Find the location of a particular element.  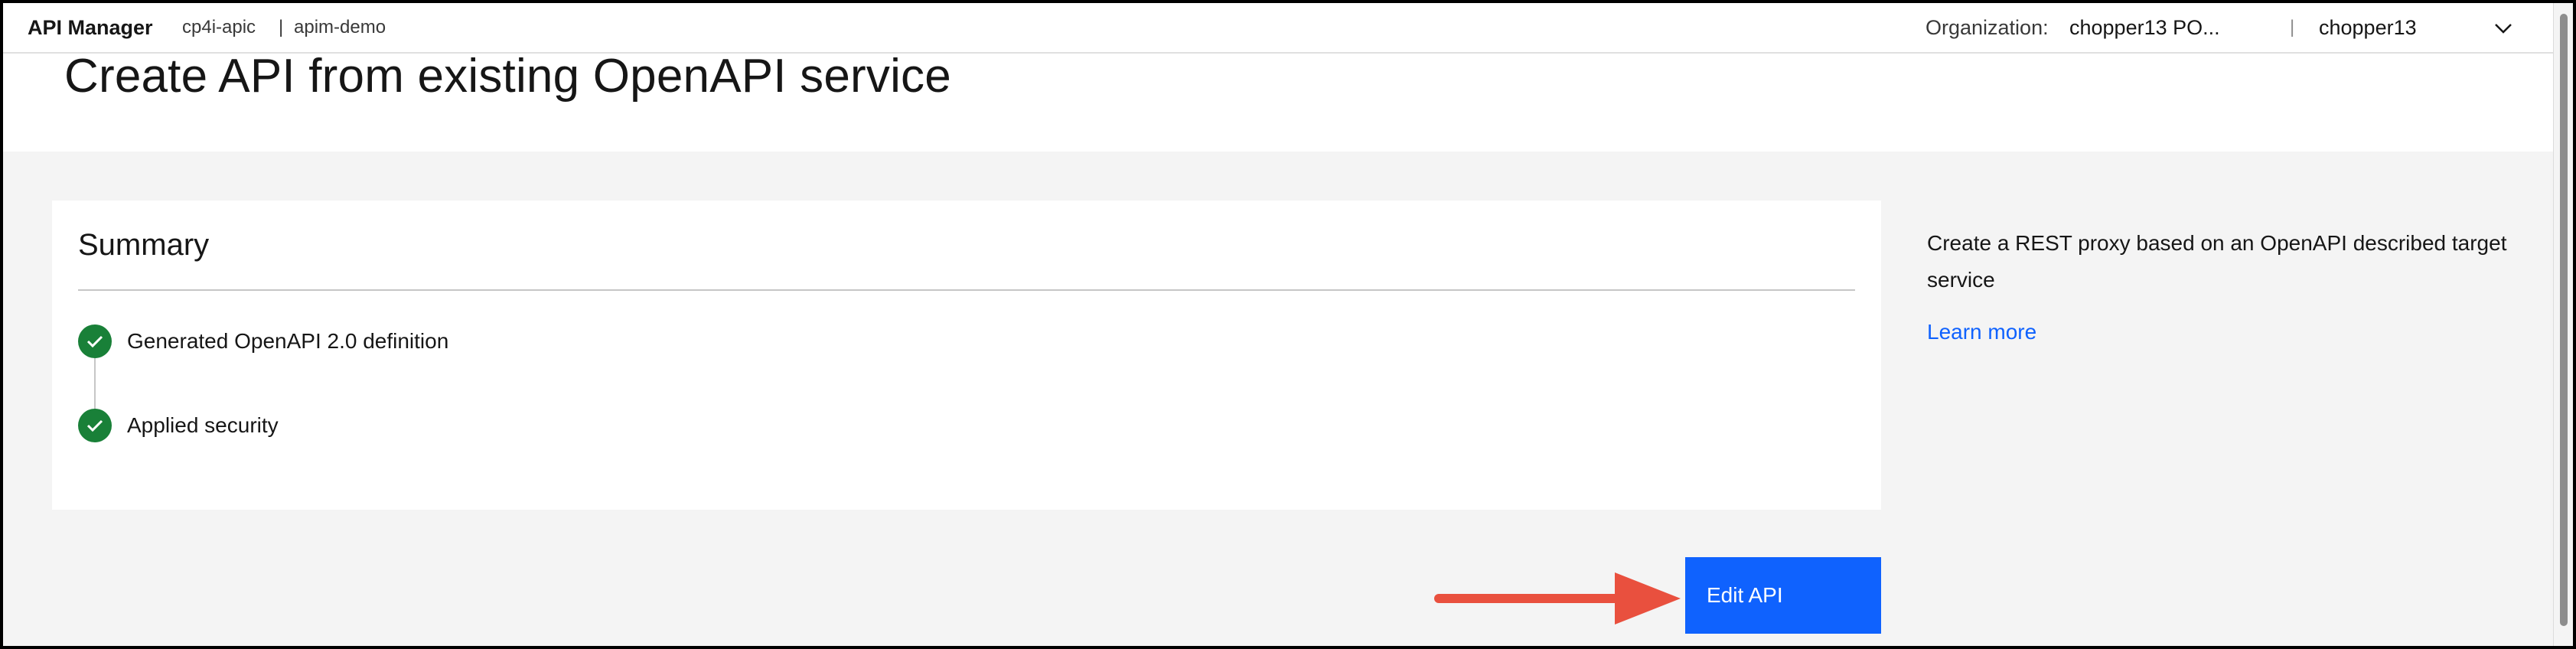

summary-step: Applied security is located at coordinates (178, 425).